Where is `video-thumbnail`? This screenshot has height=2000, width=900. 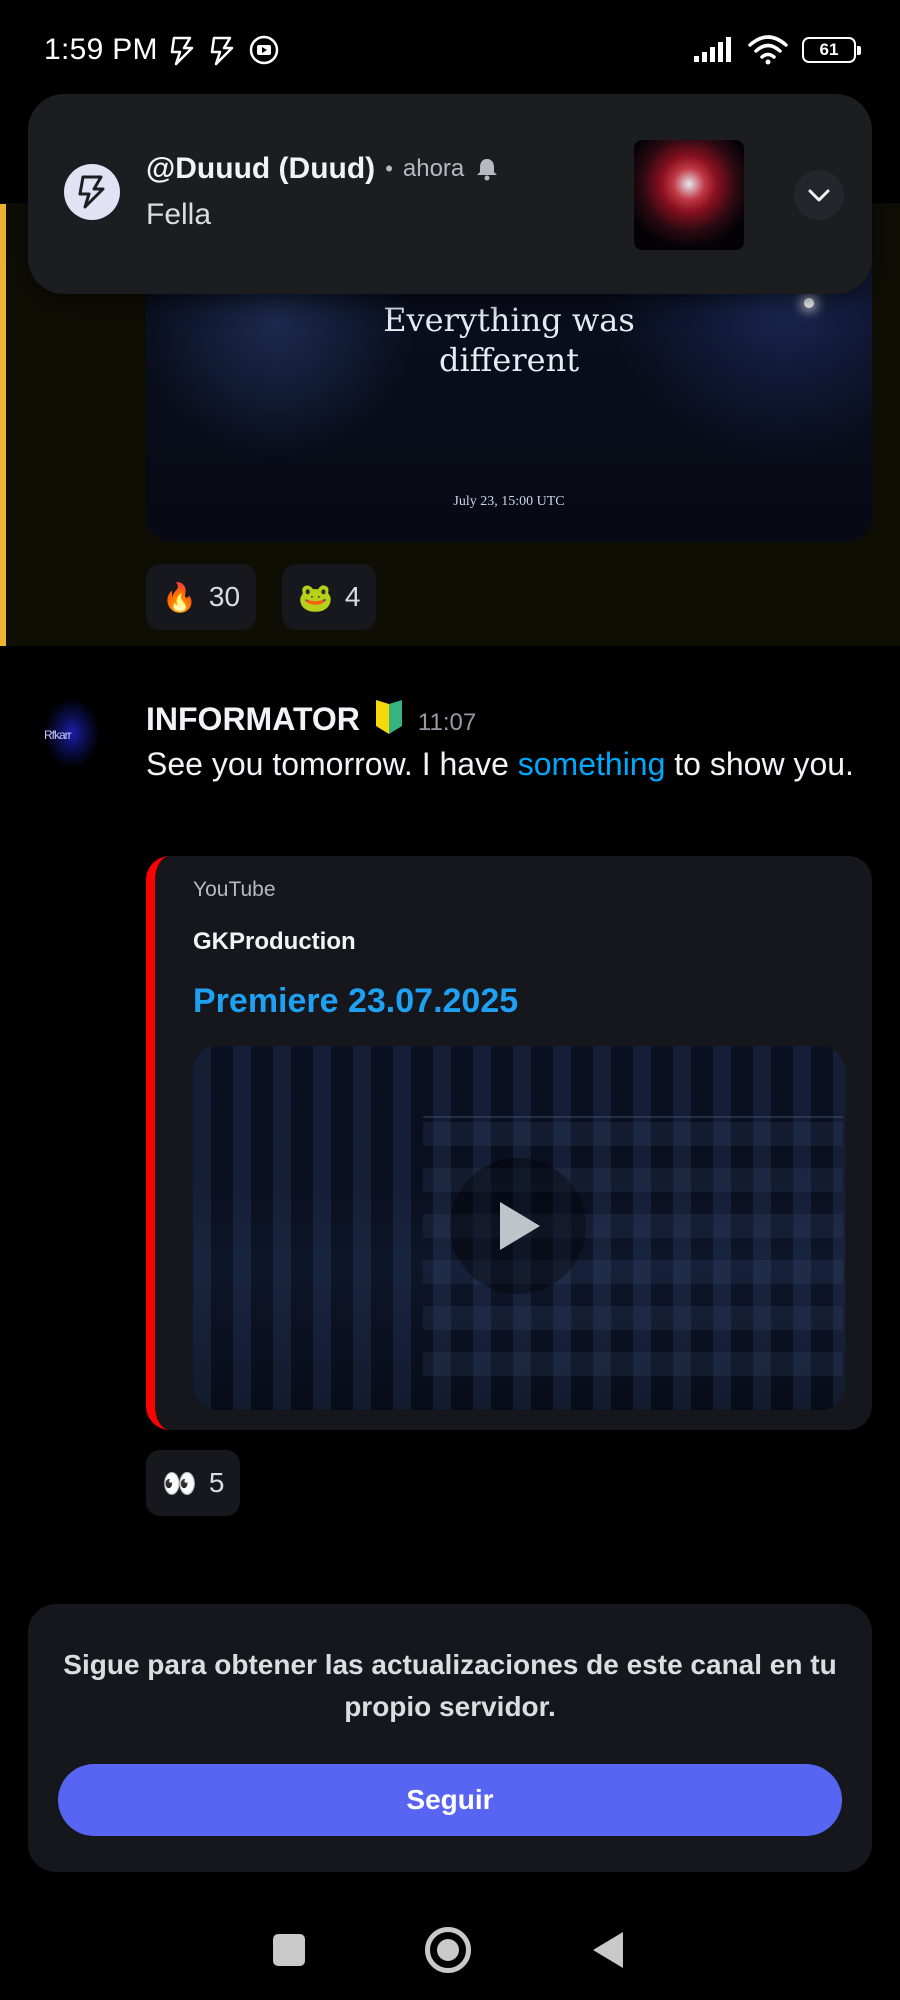 video-thumbnail is located at coordinates (519, 1228).